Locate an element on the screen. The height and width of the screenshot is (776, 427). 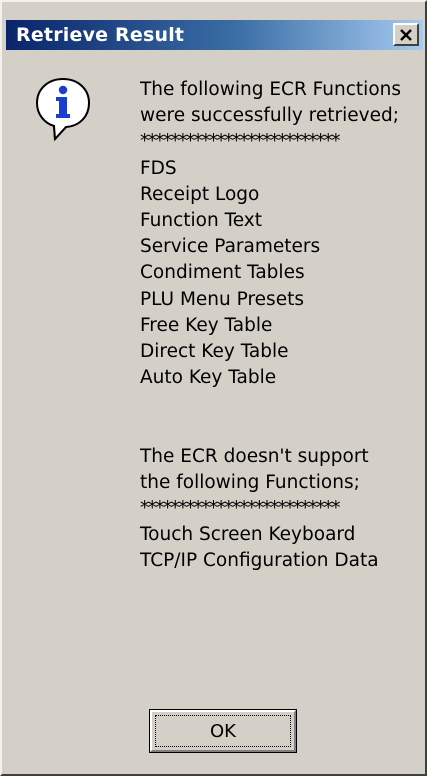
retrieved-function-item: Auto Key Table is located at coordinates (208, 378).